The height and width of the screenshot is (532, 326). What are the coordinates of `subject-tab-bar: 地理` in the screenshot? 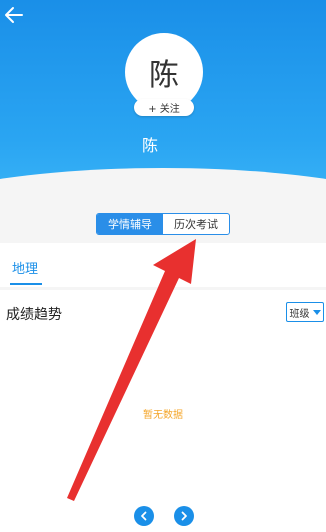 It's located at (163, 265).